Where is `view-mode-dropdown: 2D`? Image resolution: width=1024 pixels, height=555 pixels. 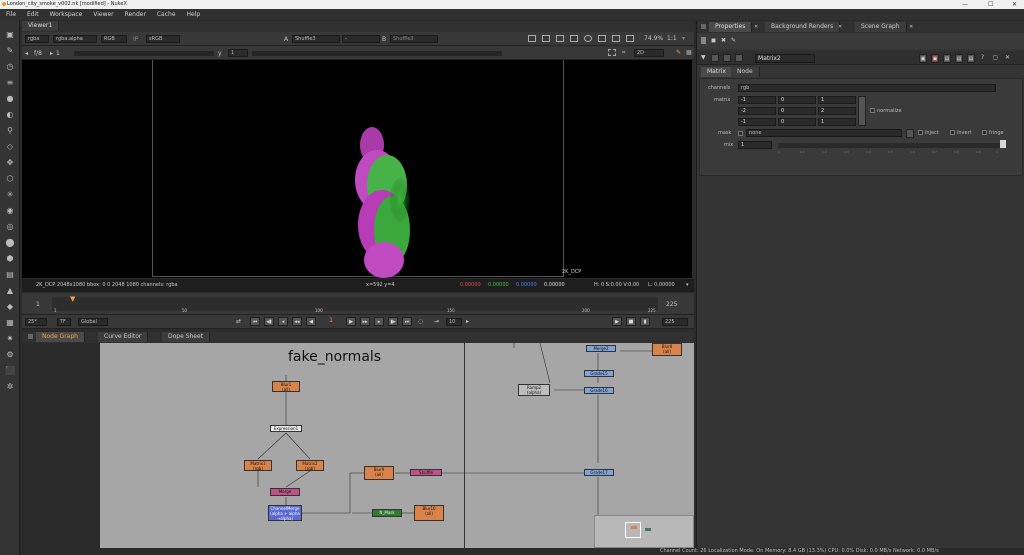
view-mode-dropdown: 2D is located at coordinates (649, 53).